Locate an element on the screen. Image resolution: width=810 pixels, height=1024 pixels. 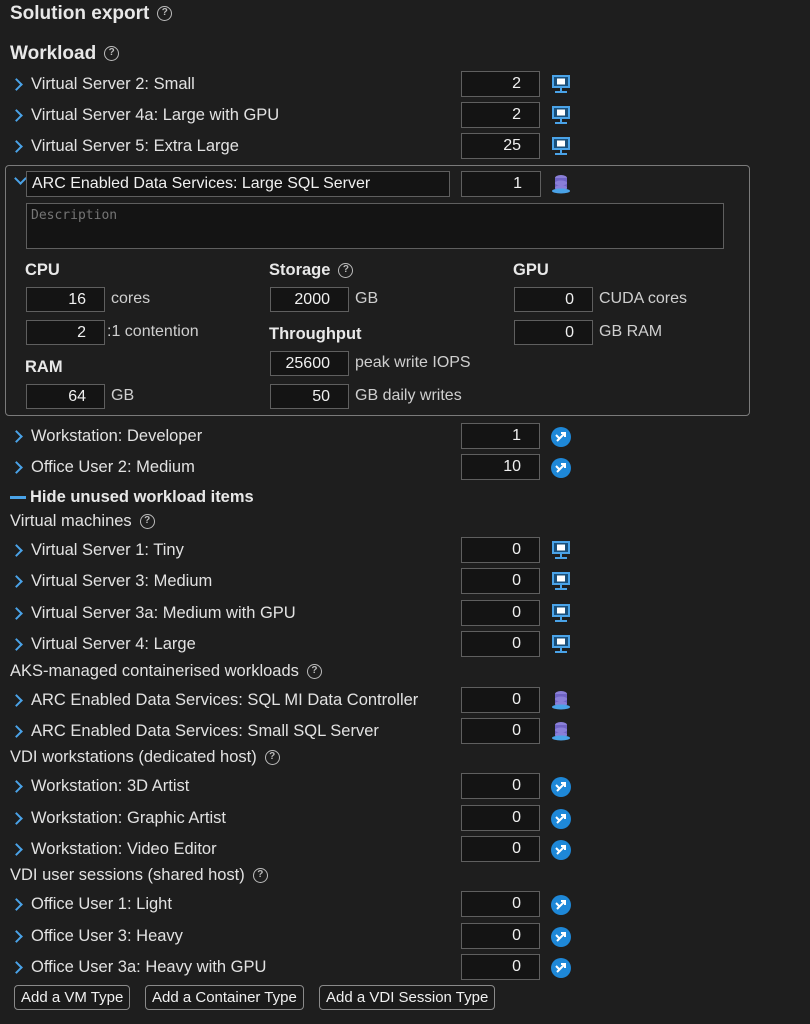
workload-item: Virtual Server 1: Tiny is located at coordinates (97, 550).